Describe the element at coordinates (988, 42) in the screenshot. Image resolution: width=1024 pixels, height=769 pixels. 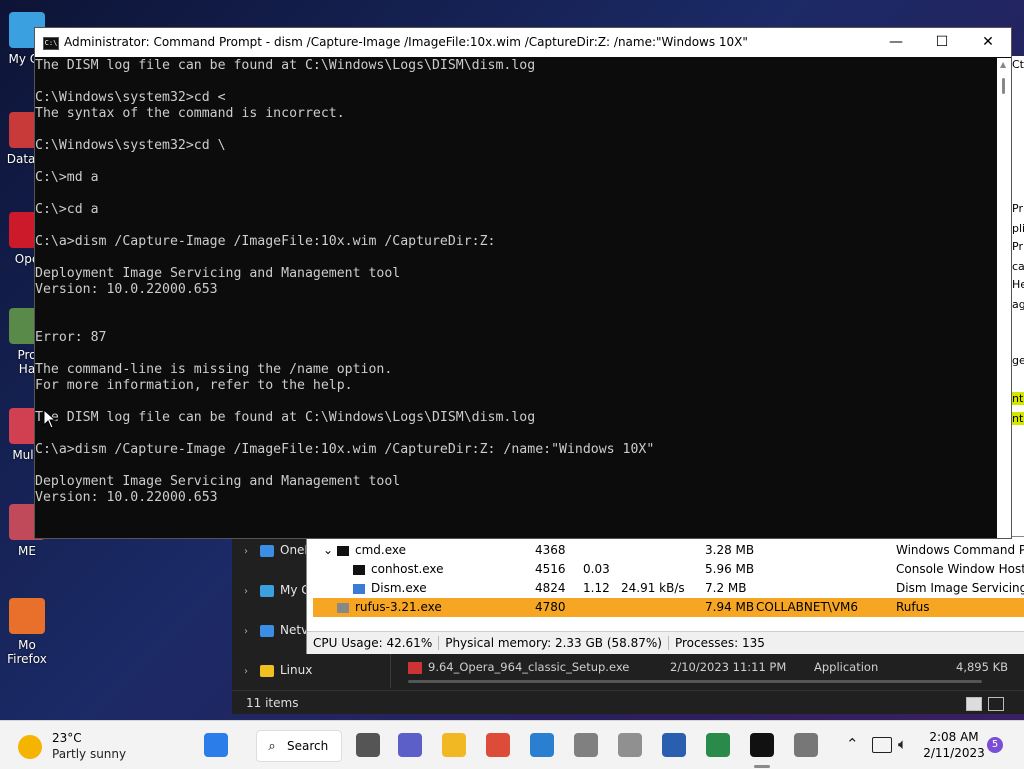
I see `close-button: ✕` at that location.